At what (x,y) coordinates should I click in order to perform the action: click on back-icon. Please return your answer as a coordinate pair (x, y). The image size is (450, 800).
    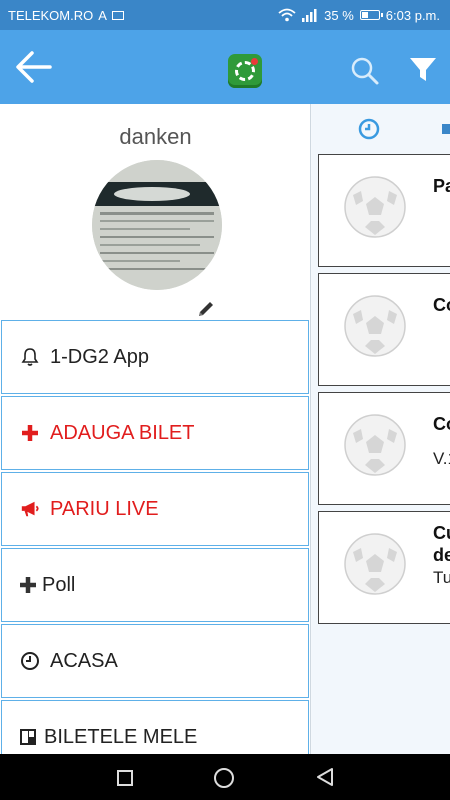
    Looking at the image, I should click on (325, 777).